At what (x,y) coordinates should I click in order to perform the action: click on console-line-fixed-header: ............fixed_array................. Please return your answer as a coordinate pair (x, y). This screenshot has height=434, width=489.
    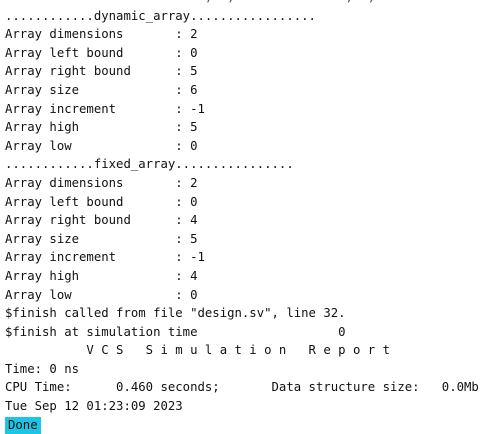
    Looking at the image, I should click on (149, 164).